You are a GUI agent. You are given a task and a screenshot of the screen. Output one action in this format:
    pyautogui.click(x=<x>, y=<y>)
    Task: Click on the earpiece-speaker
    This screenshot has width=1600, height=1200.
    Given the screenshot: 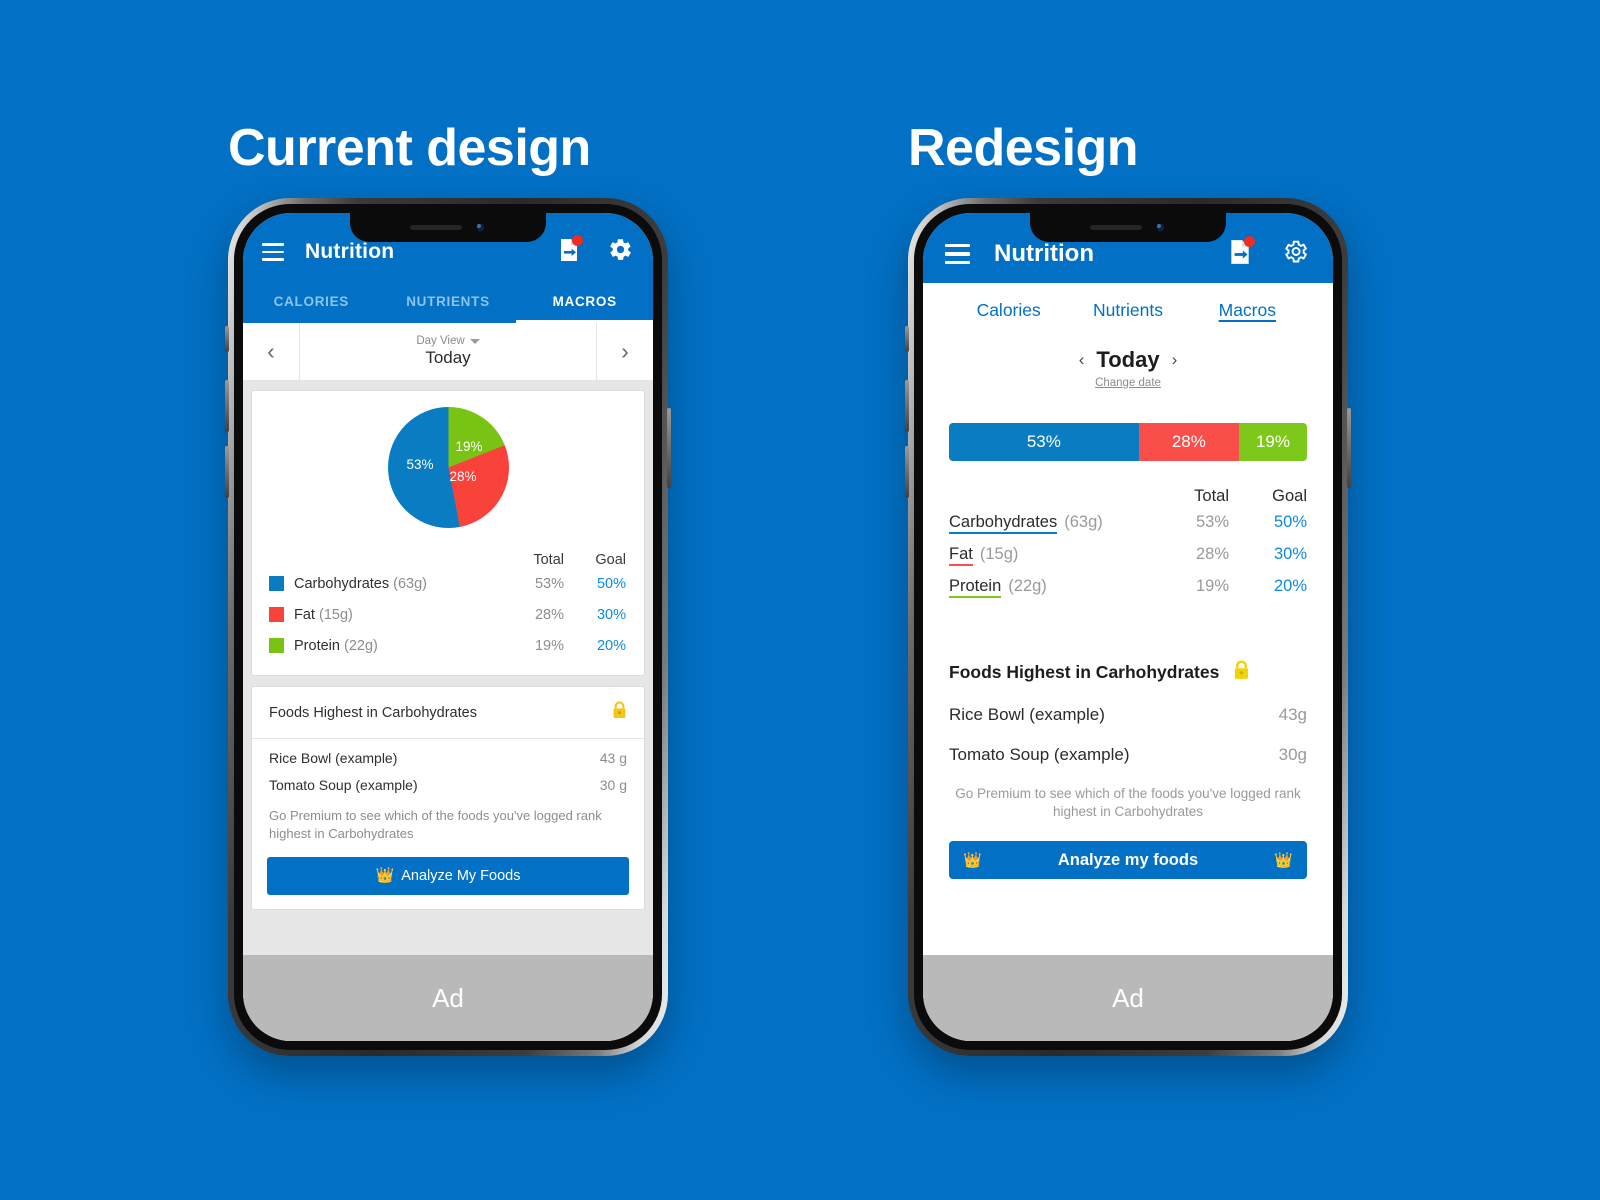 What is the action you would take?
    pyautogui.click(x=1116, y=227)
    